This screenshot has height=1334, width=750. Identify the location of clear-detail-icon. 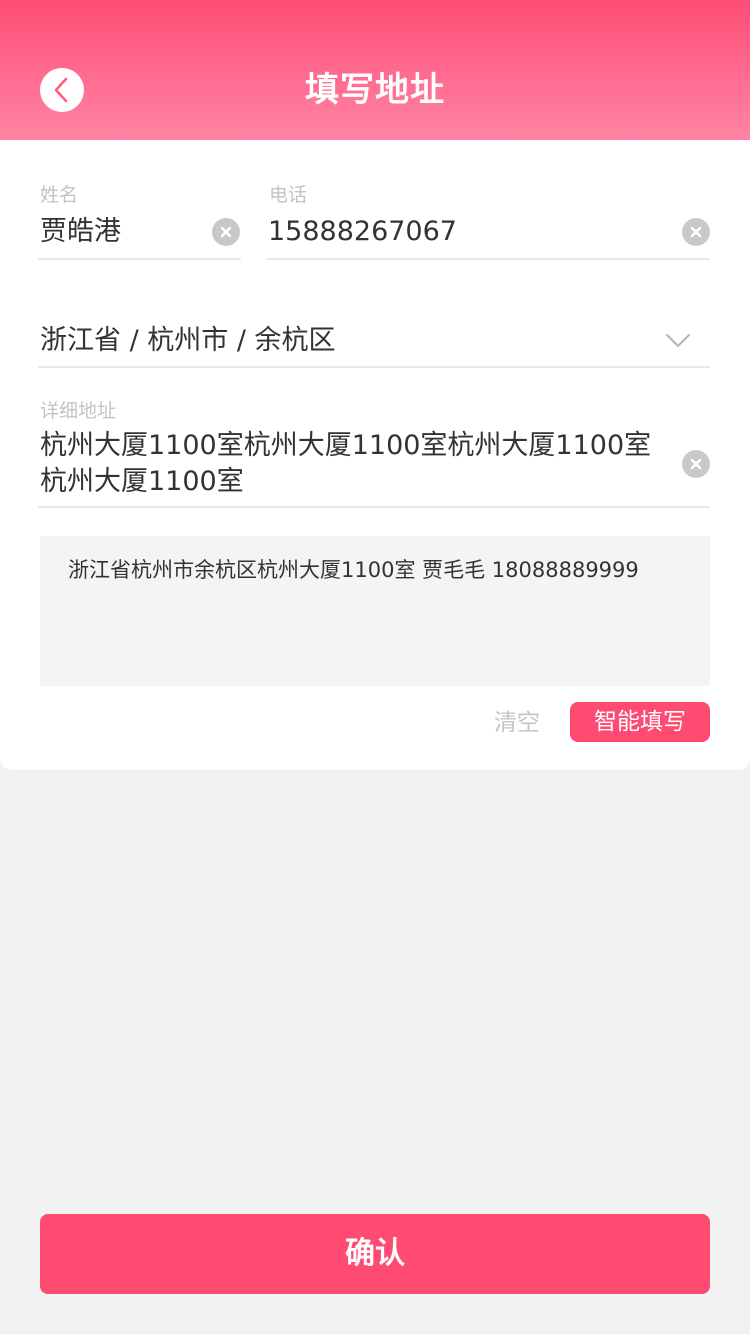
(696, 464).